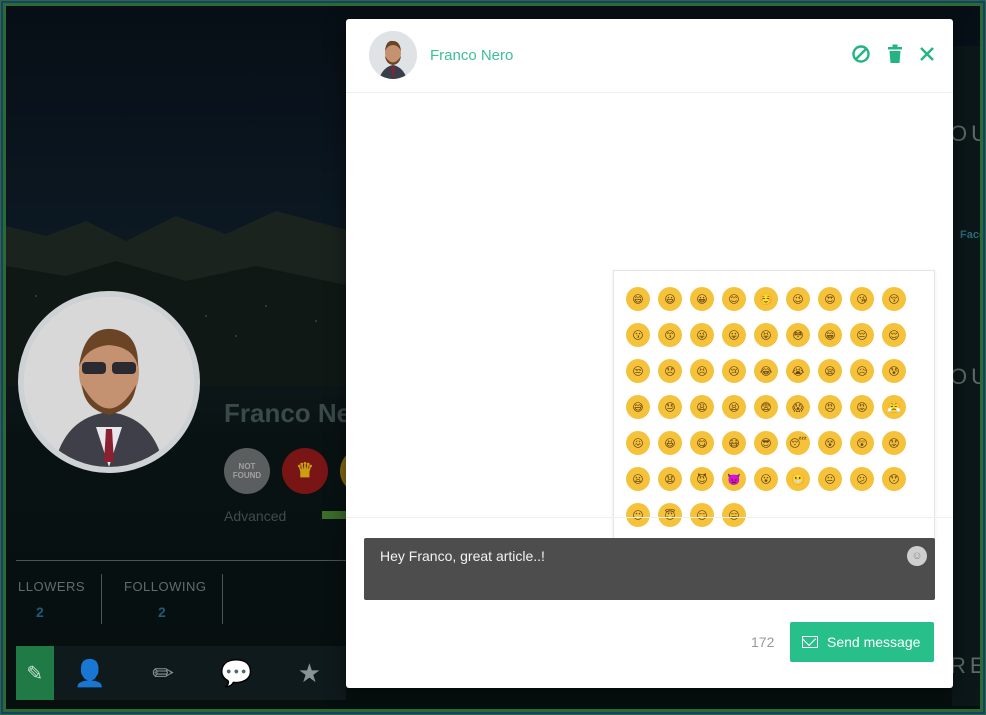  I want to click on emoji-item: 😑, so click(734, 515).